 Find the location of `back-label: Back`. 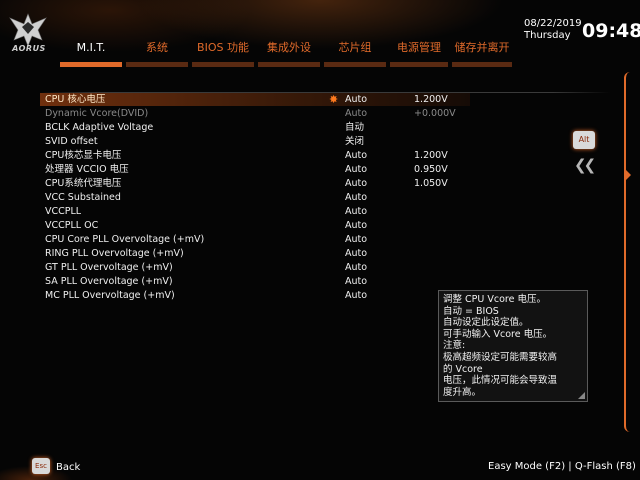

back-label: Back is located at coordinates (68, 467).